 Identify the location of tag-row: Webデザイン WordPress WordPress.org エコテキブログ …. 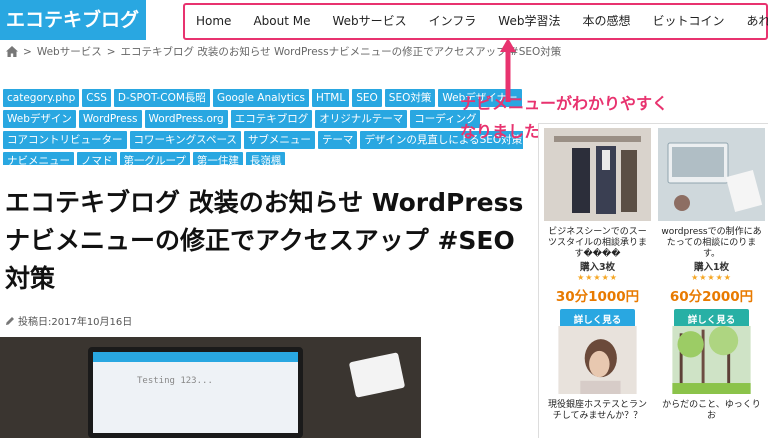
(263, 119).